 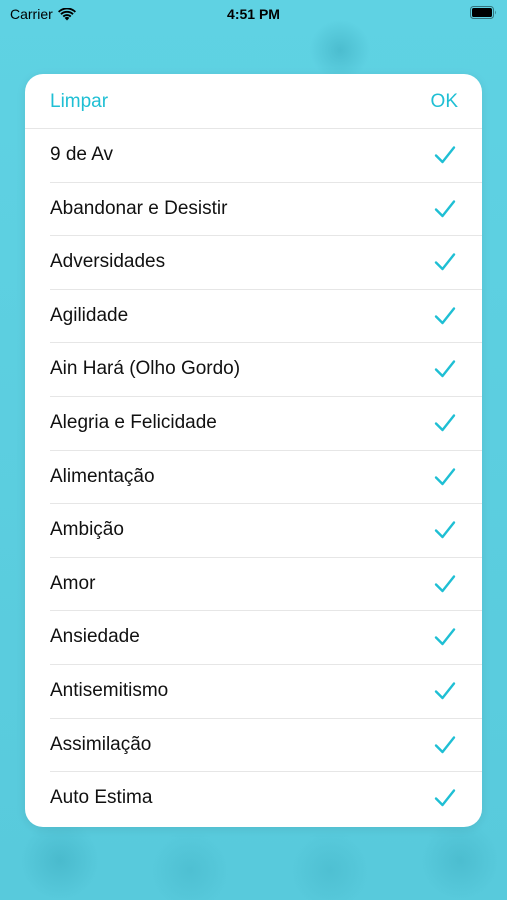 I want to click on option-row: Alegria e Felicidade, so click(x=253, y=424).